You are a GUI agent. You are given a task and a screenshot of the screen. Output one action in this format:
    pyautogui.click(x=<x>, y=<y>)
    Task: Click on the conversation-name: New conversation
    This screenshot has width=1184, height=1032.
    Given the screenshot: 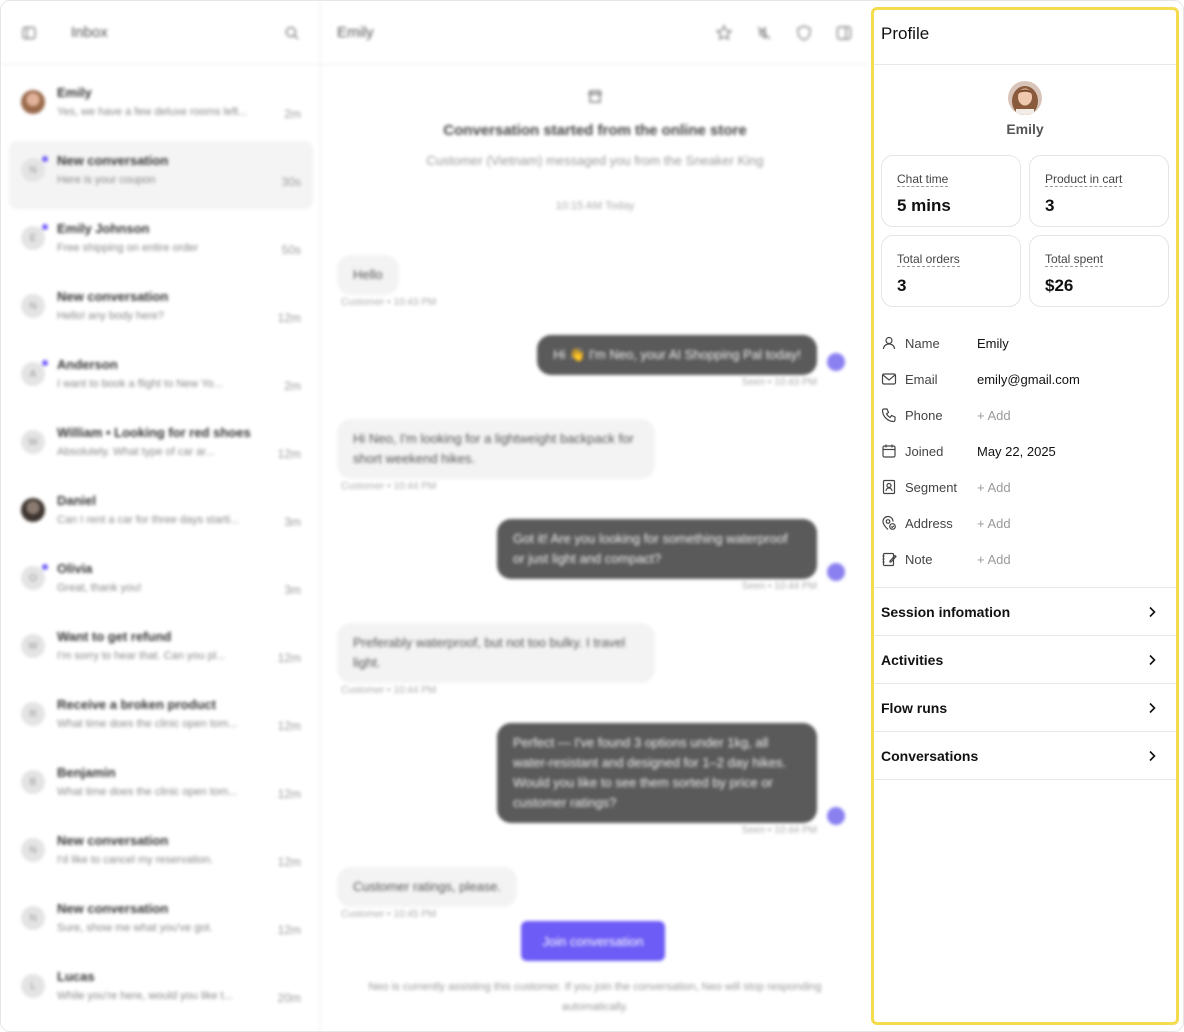 What is the action you would take?
    pyautogui.click(x=113, y=908)
    